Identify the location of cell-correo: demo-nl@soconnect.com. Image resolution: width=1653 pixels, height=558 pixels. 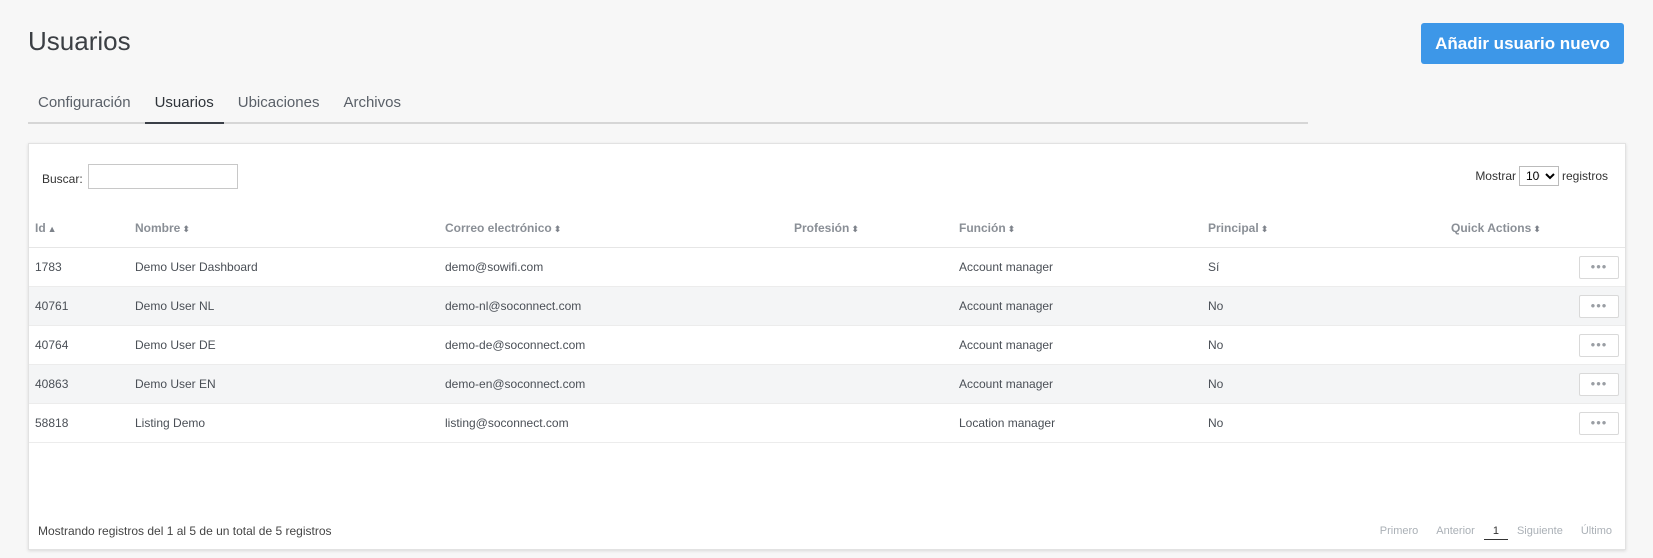
(613, 306).